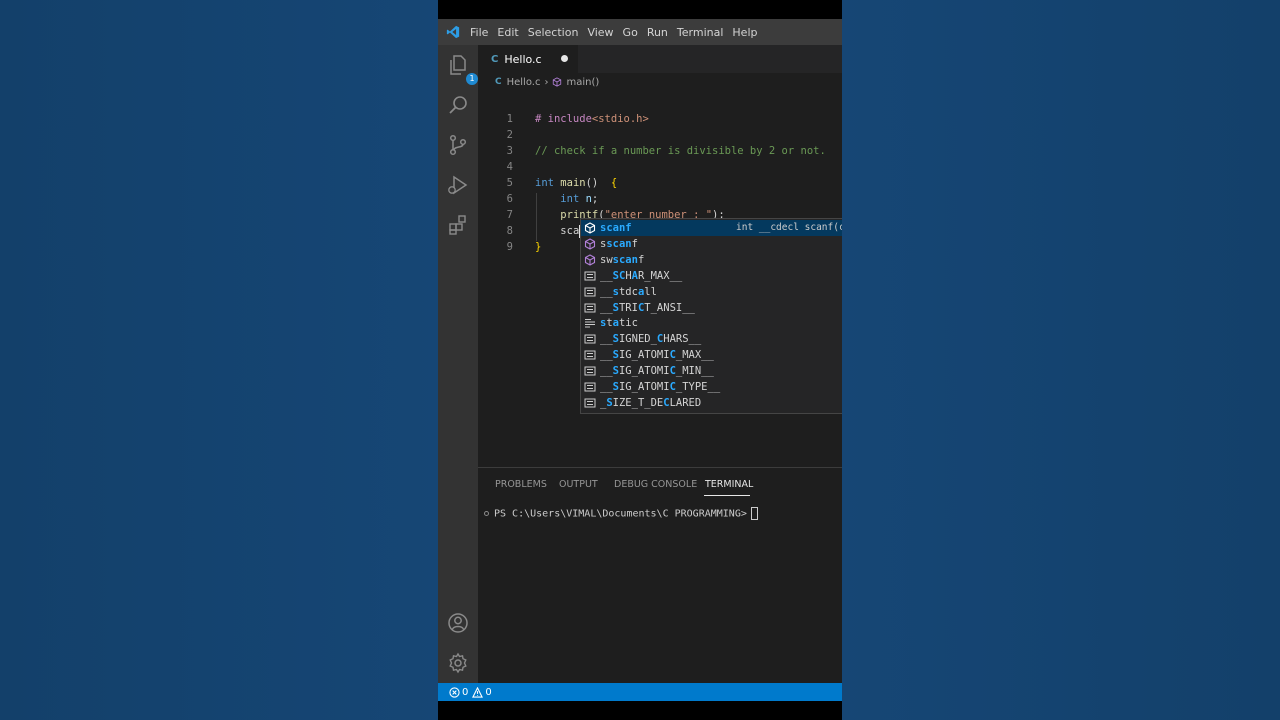 This screenshot has height=720, width=1280. What do you see at coordinates (711, 339) in the screenshot?
I see `suggestion-item: __SIGNED_CHARS__` at bounding box center [711, 339].